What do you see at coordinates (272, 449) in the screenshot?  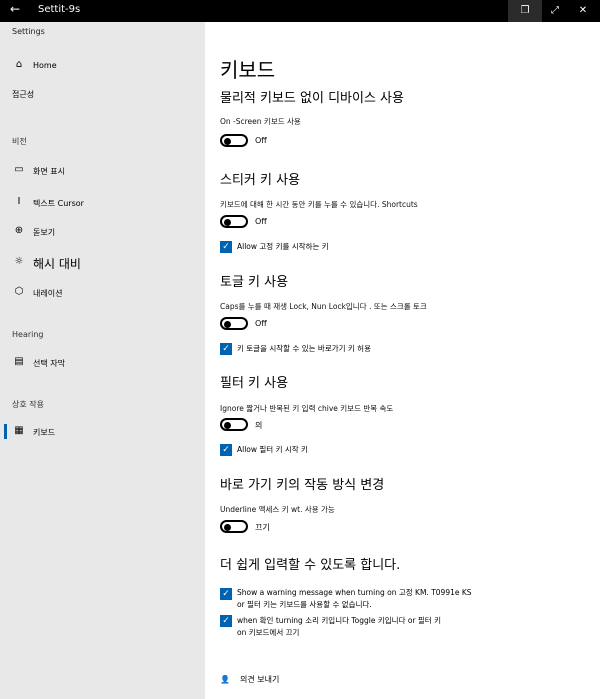 I see `filter-keys-shortcut-label: Allow 필터 키 시작 키` at bounding box center [272, 449].